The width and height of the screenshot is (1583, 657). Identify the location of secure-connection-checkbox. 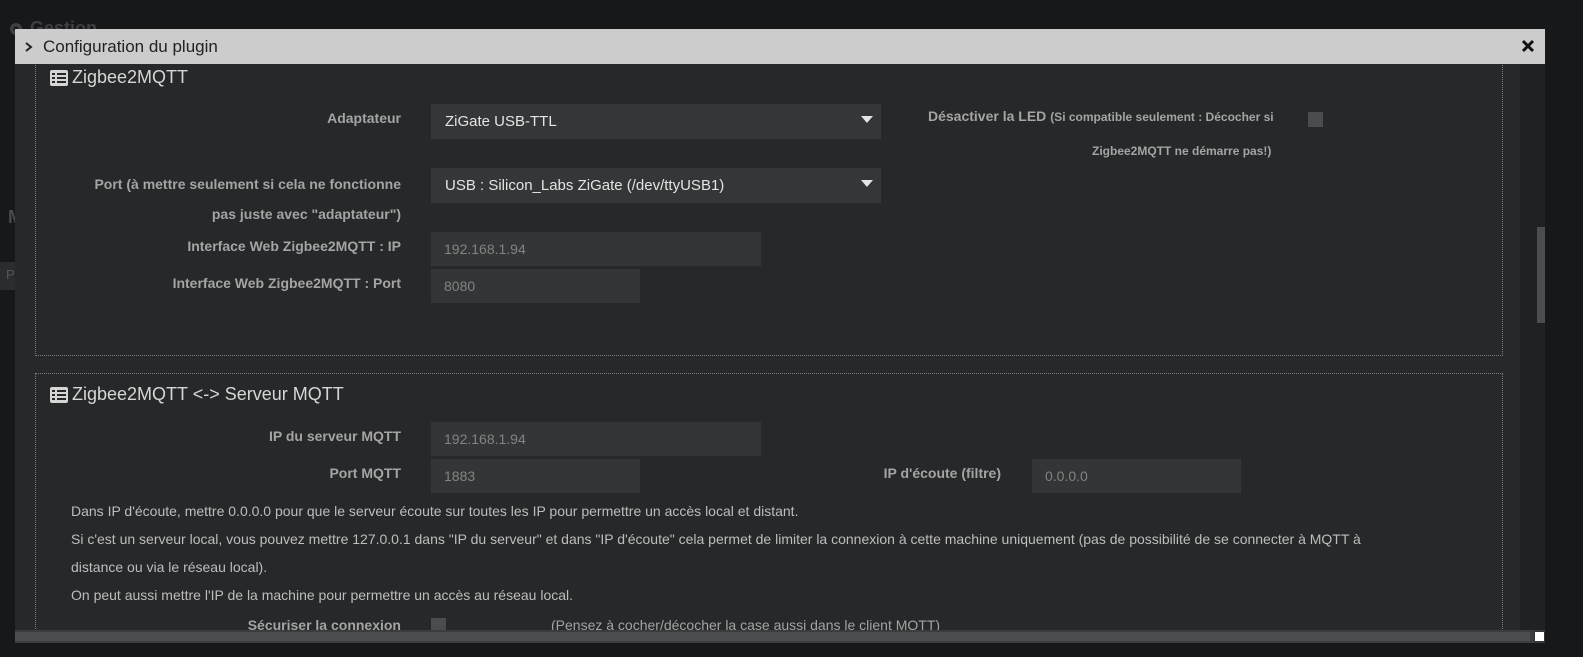
(438, 624).